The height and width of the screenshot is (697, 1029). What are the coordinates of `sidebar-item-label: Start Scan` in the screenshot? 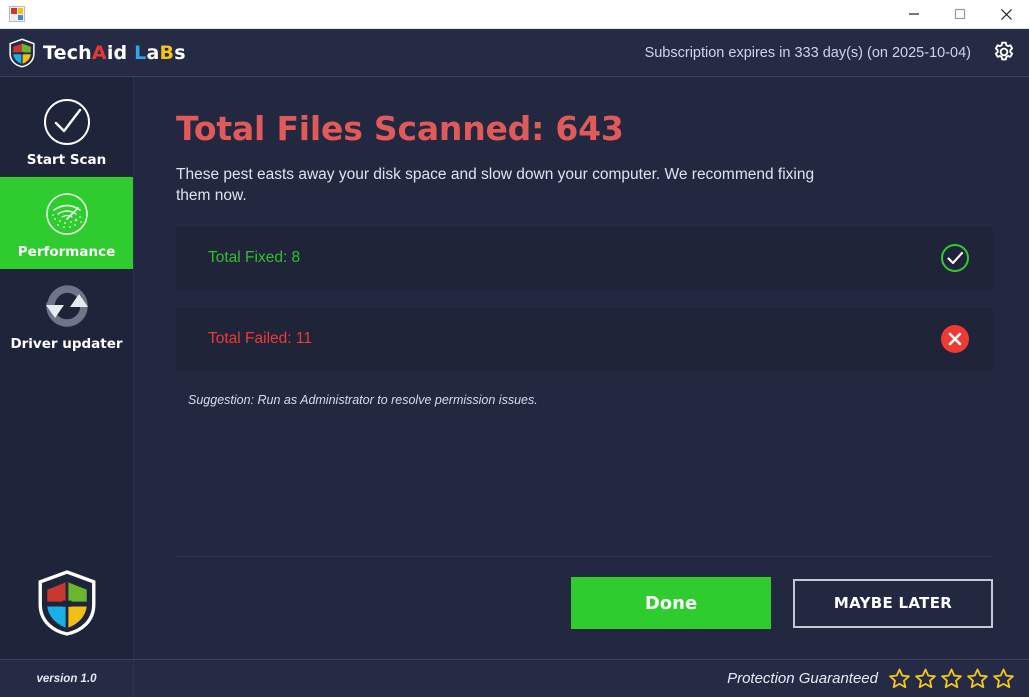 It's located at (66, 159).